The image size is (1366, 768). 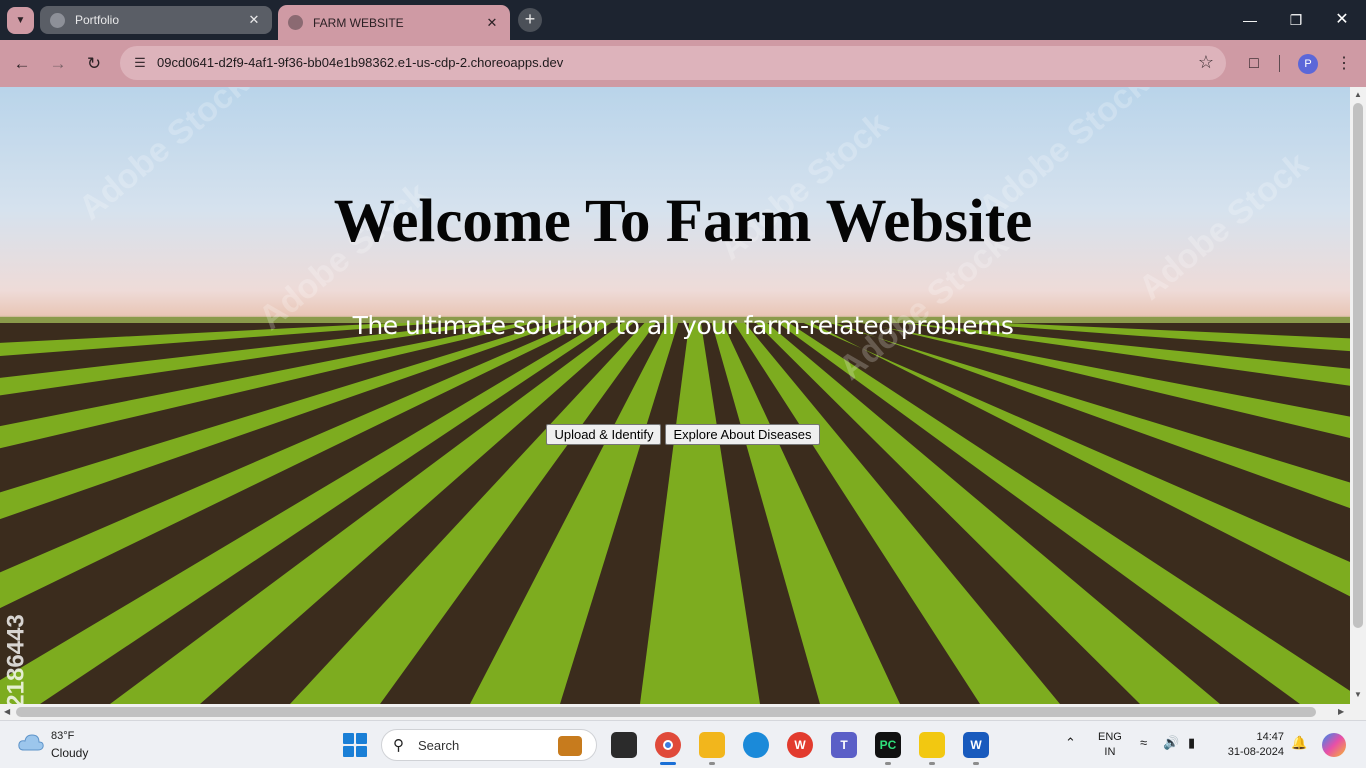 What do you see at coordinates (1308, 64) in the screenshot?
I see `profile-avatar: P` at bounding box center [1308, 64].